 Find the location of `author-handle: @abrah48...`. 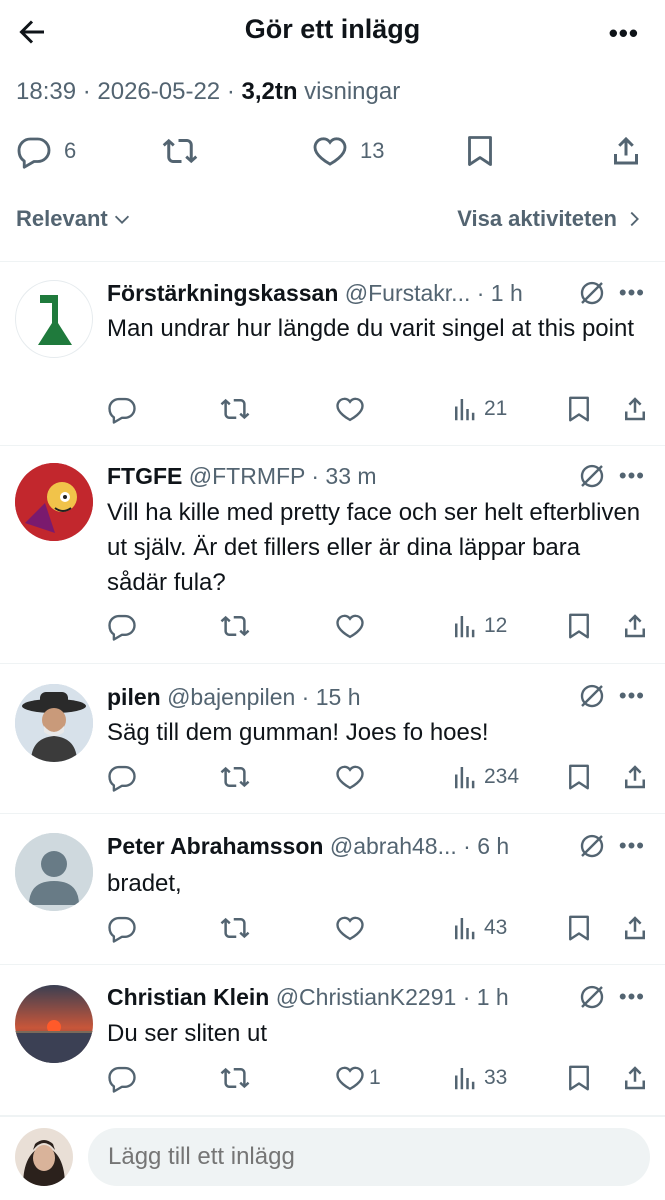

author-handle: @abrah48... is located at coordinates (393, 846).